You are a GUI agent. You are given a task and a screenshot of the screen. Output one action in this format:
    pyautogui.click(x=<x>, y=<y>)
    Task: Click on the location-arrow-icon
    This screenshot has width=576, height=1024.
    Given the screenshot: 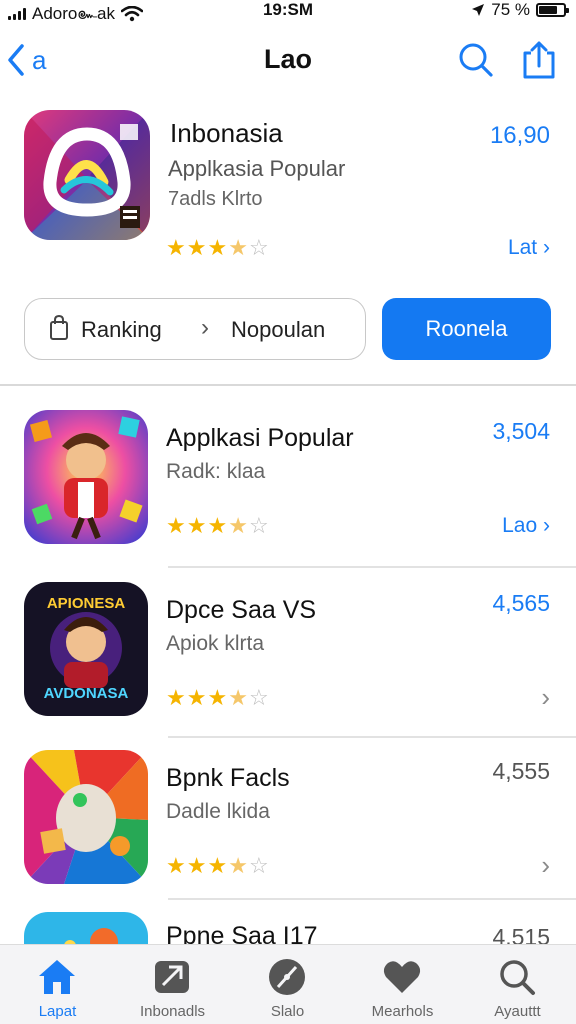 What is the action you would take?
    pyautogui.click(x=478, y=10)
    